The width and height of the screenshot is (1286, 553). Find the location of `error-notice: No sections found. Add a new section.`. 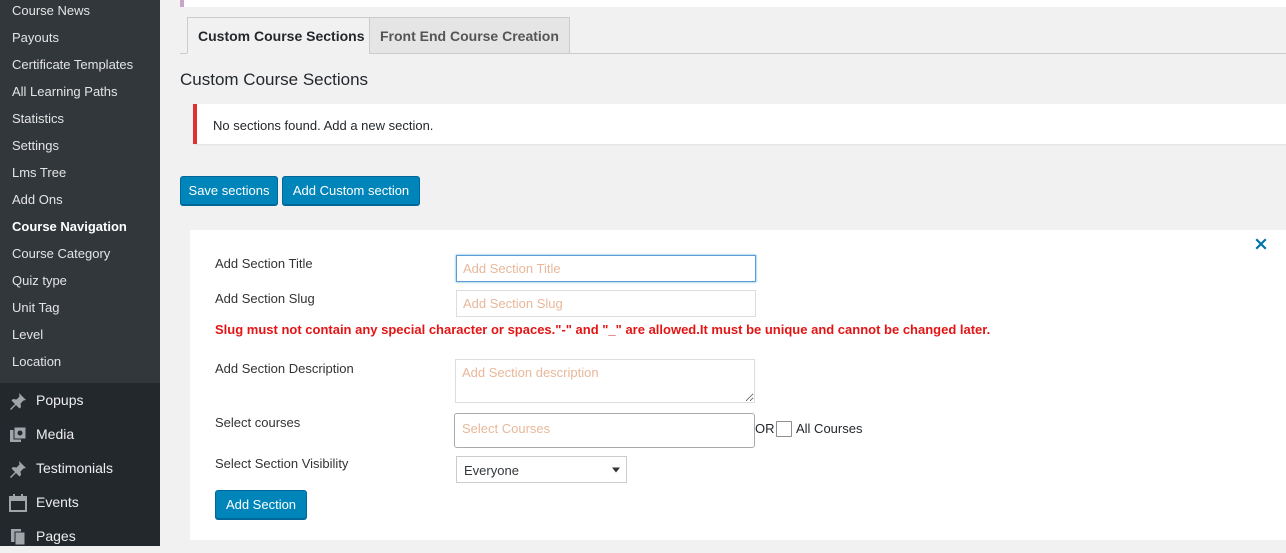

error-notice: No sections found. Add a new section. is located at coordinates (739, 124).